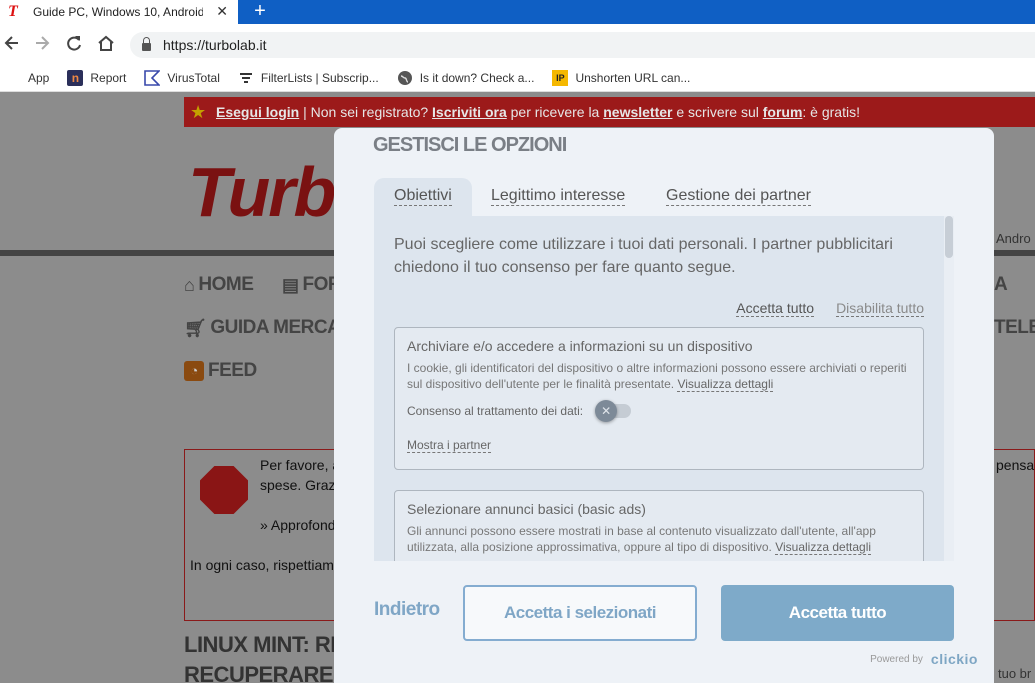  Describe the element at coordinates (526, 509) in the screenshot. I see `purpose-title: Selezionare annunci basici (basic ads)` at that location.